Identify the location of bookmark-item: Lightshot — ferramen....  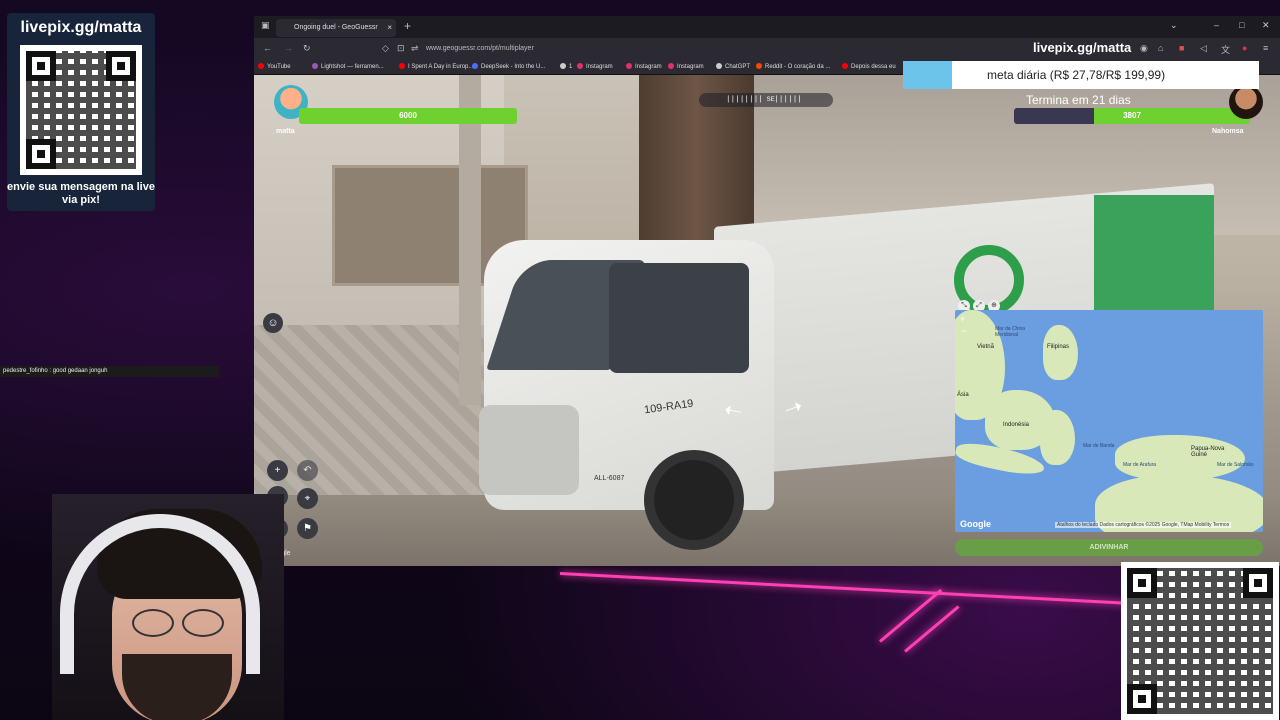
(348, 67).